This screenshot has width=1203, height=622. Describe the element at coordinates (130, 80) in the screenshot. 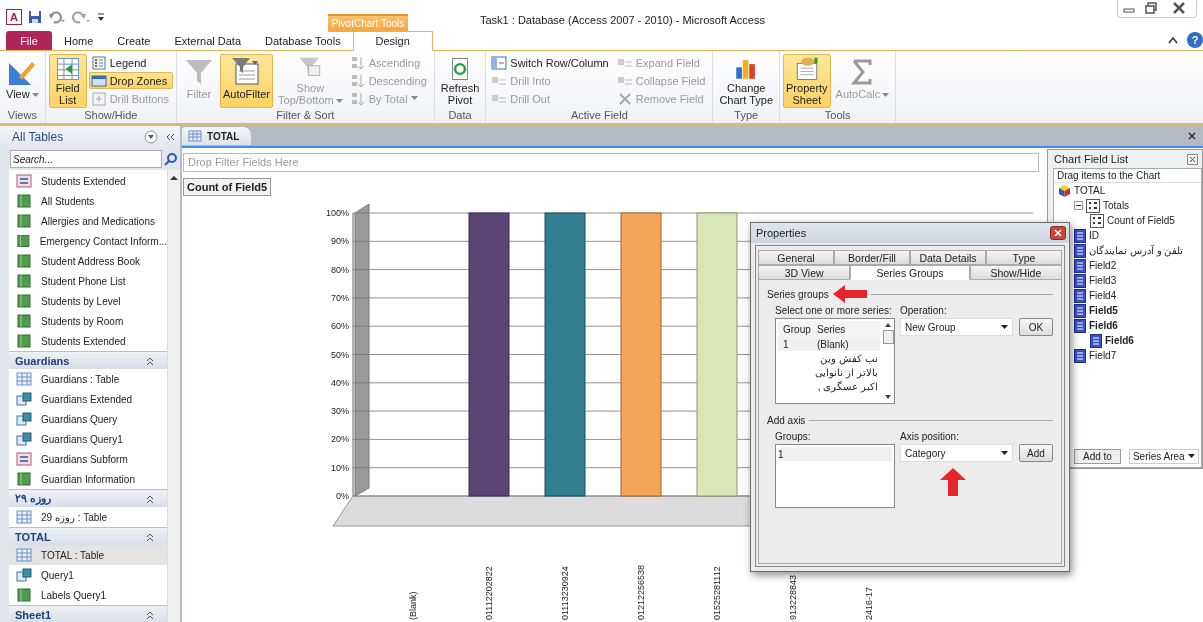

I see `ribbon-button: Drop Zones` at that location.